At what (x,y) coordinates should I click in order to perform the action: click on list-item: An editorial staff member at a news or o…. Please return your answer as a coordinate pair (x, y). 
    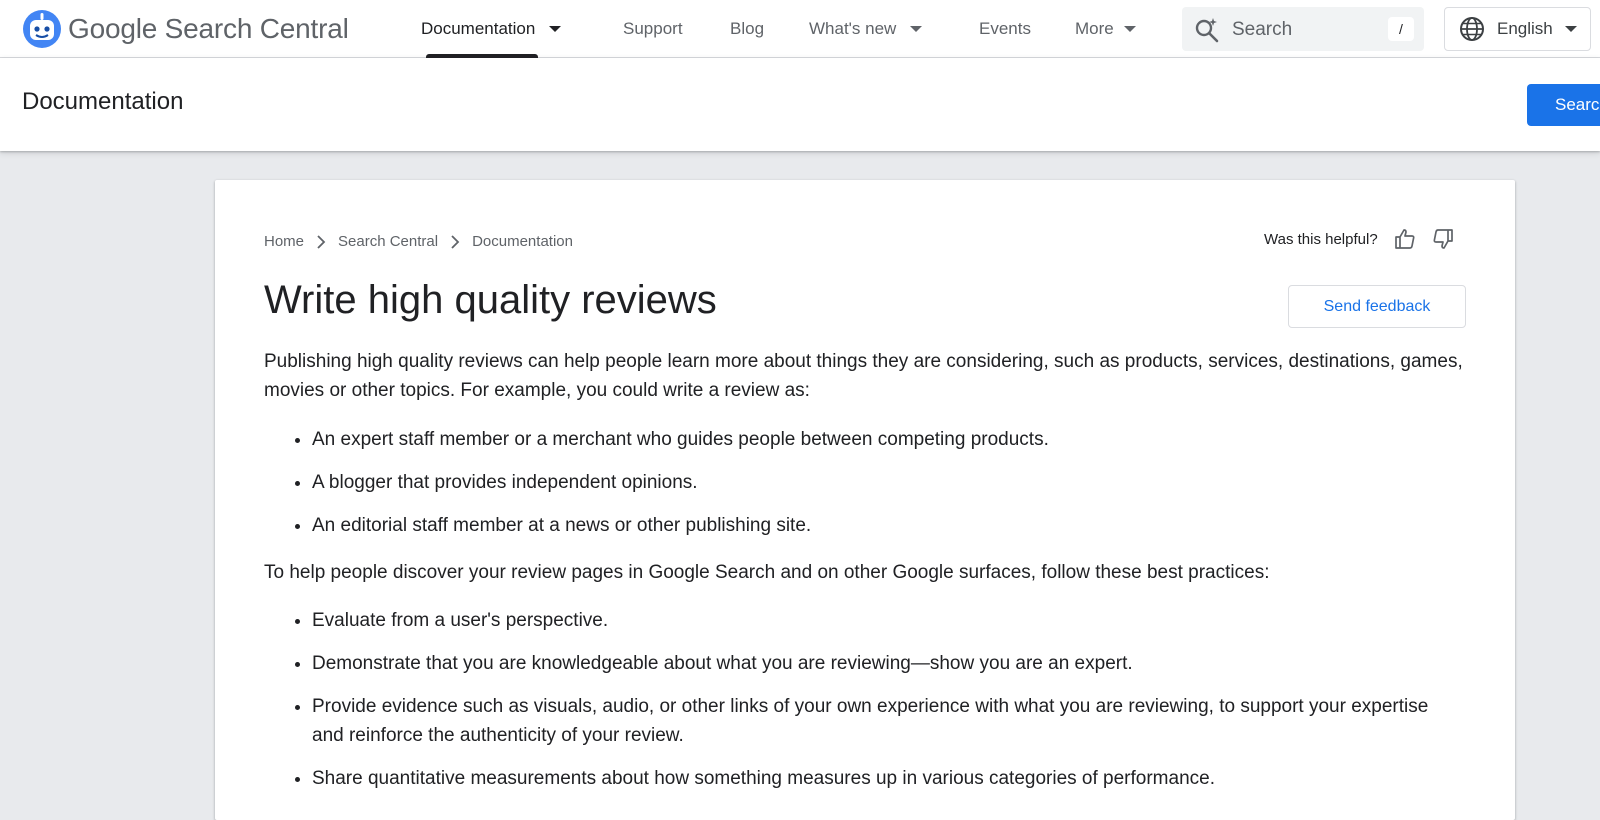
    Looking at the image, I should click on (888, 525).